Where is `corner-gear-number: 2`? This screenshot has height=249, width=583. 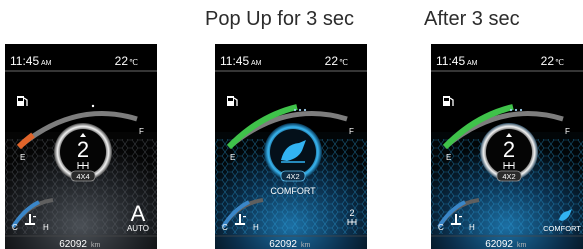
corner-gear-number: 2 is located at coordinates (351, 213).